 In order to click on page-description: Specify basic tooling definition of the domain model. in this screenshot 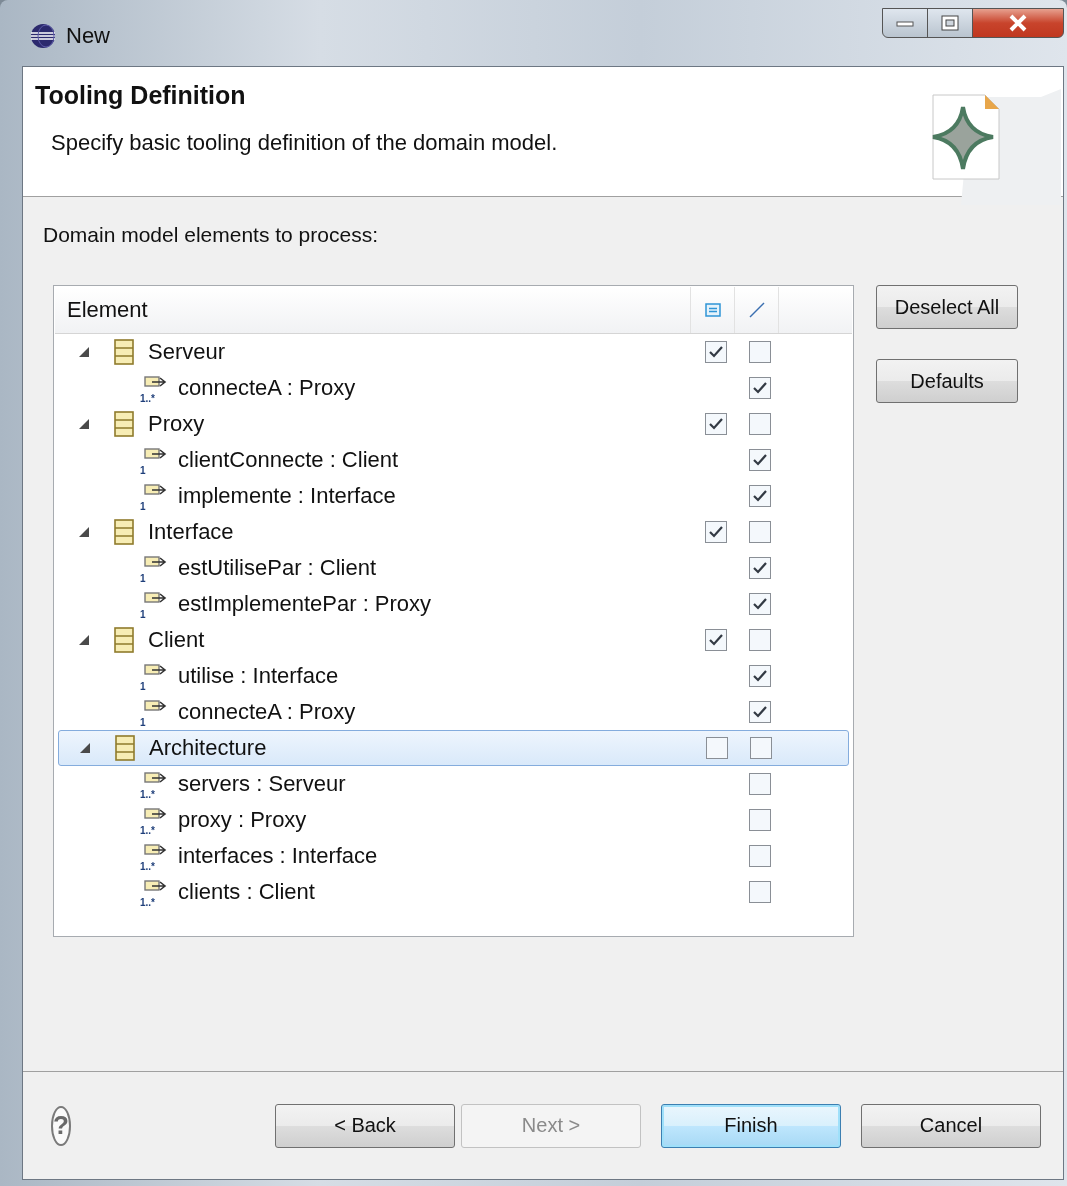, I will do `click(304, 143)`.